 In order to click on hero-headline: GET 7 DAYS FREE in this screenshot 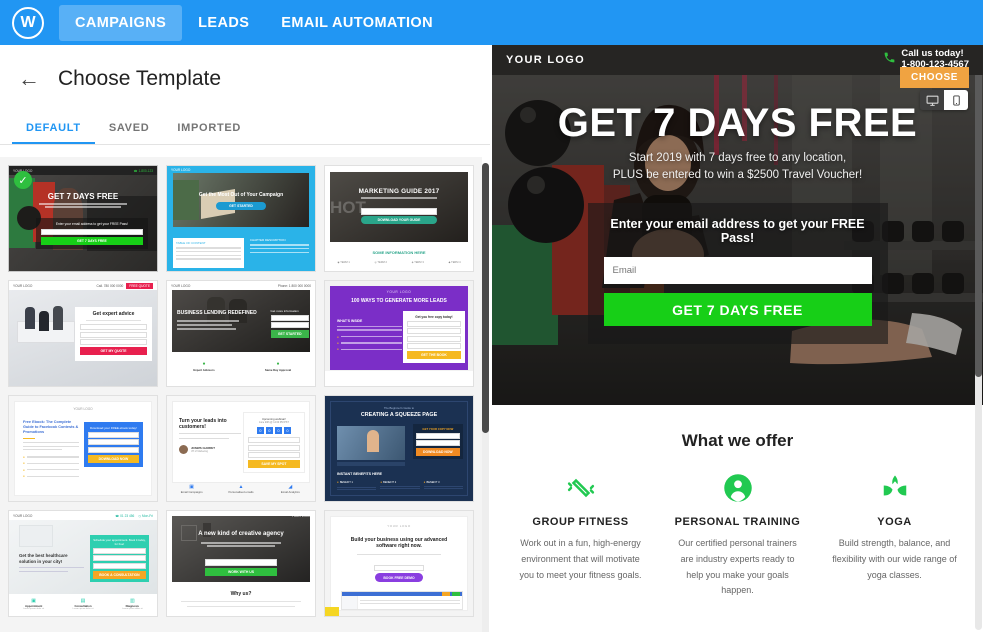, I will do `click(737, 123)`.